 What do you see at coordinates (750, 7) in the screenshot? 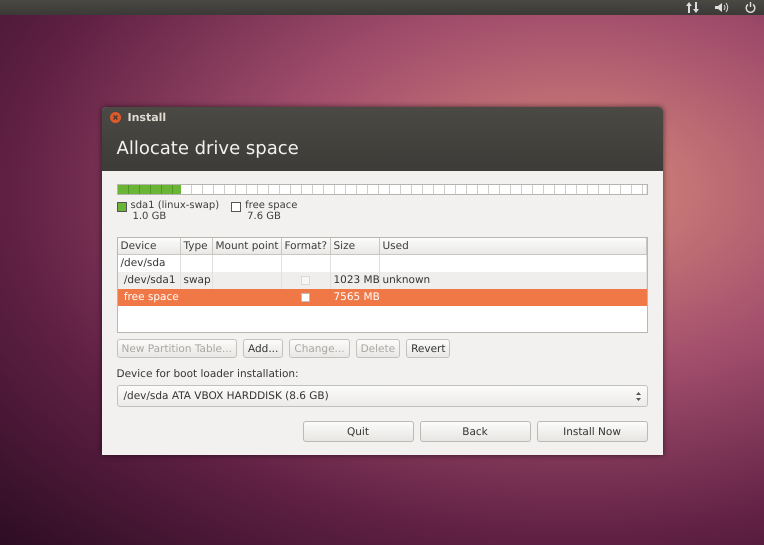
I see `power-icon` at bounding box center [750, 7].